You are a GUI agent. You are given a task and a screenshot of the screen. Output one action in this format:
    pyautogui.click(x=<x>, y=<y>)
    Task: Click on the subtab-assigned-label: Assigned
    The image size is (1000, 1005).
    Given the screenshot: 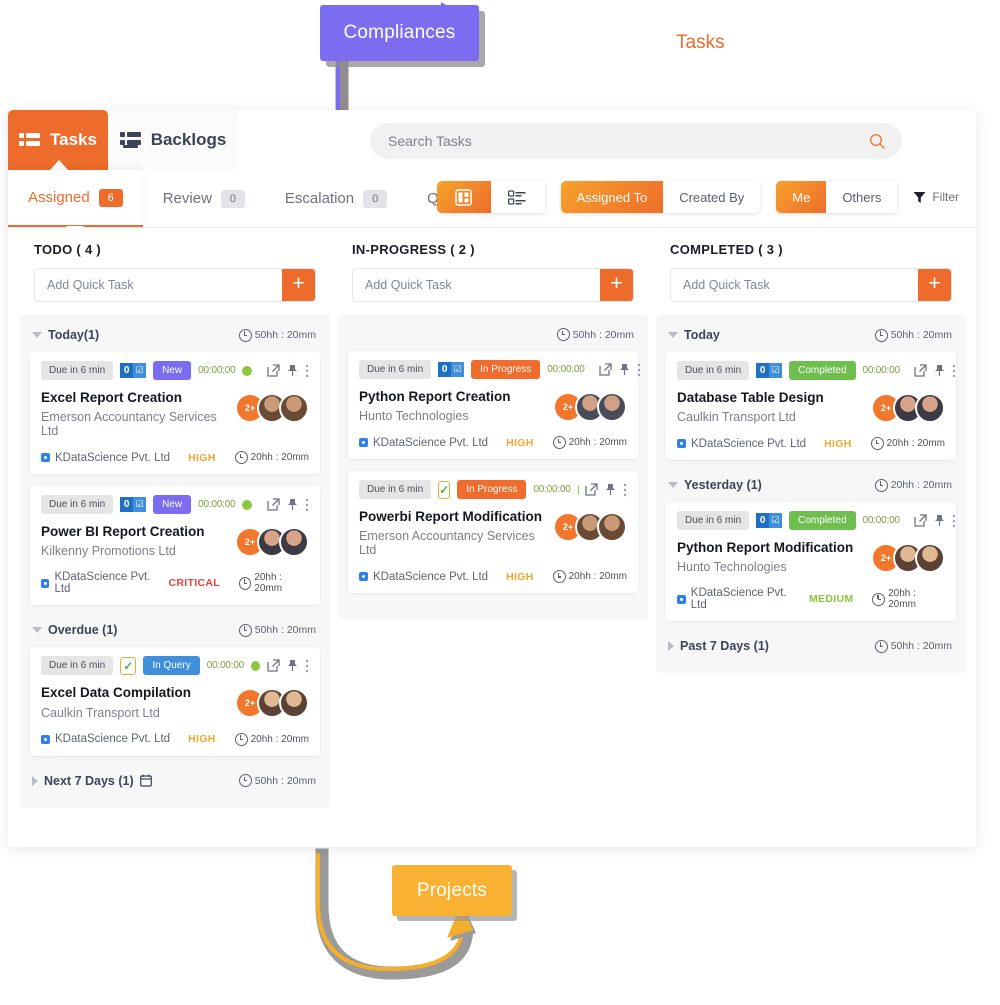 What is the action you would take?
    pyautogui.click(x=59, y=197)
    